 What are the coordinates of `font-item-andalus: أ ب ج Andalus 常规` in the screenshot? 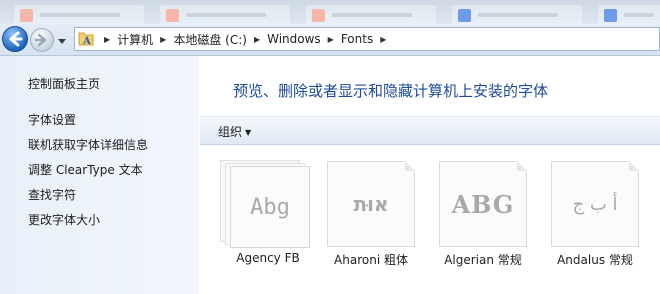 It's located at (595, 213).